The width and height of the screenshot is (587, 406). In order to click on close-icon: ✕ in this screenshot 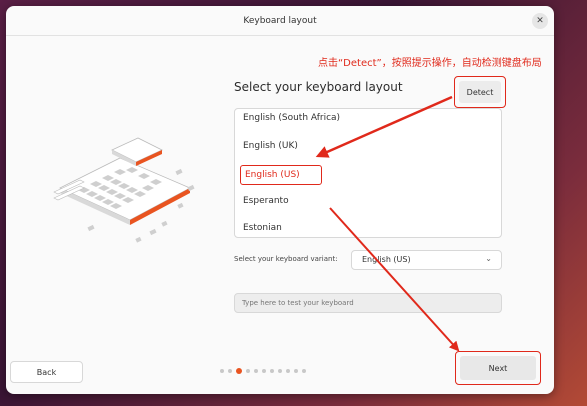, I will do `click(540, 21)`.